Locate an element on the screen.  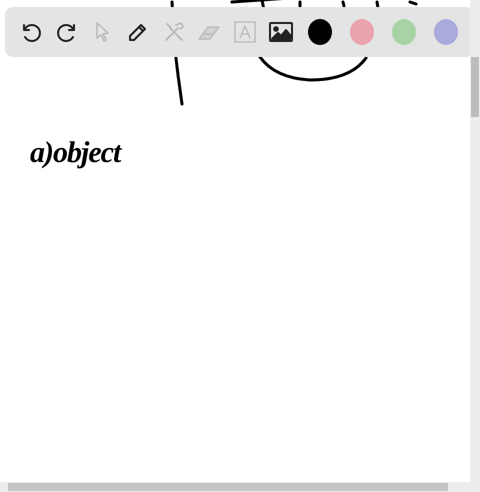
handwritten-note: a)object is located at coordinates (75, 153).